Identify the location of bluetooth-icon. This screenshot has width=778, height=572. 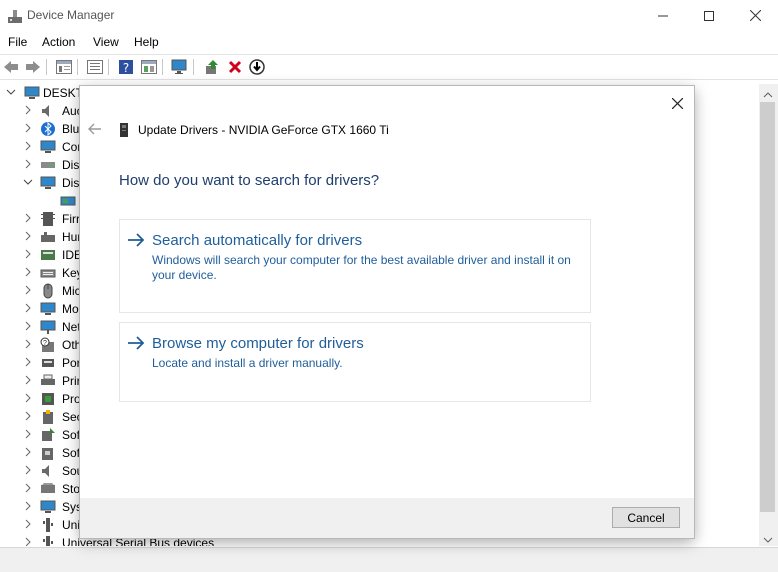
(48, 129).